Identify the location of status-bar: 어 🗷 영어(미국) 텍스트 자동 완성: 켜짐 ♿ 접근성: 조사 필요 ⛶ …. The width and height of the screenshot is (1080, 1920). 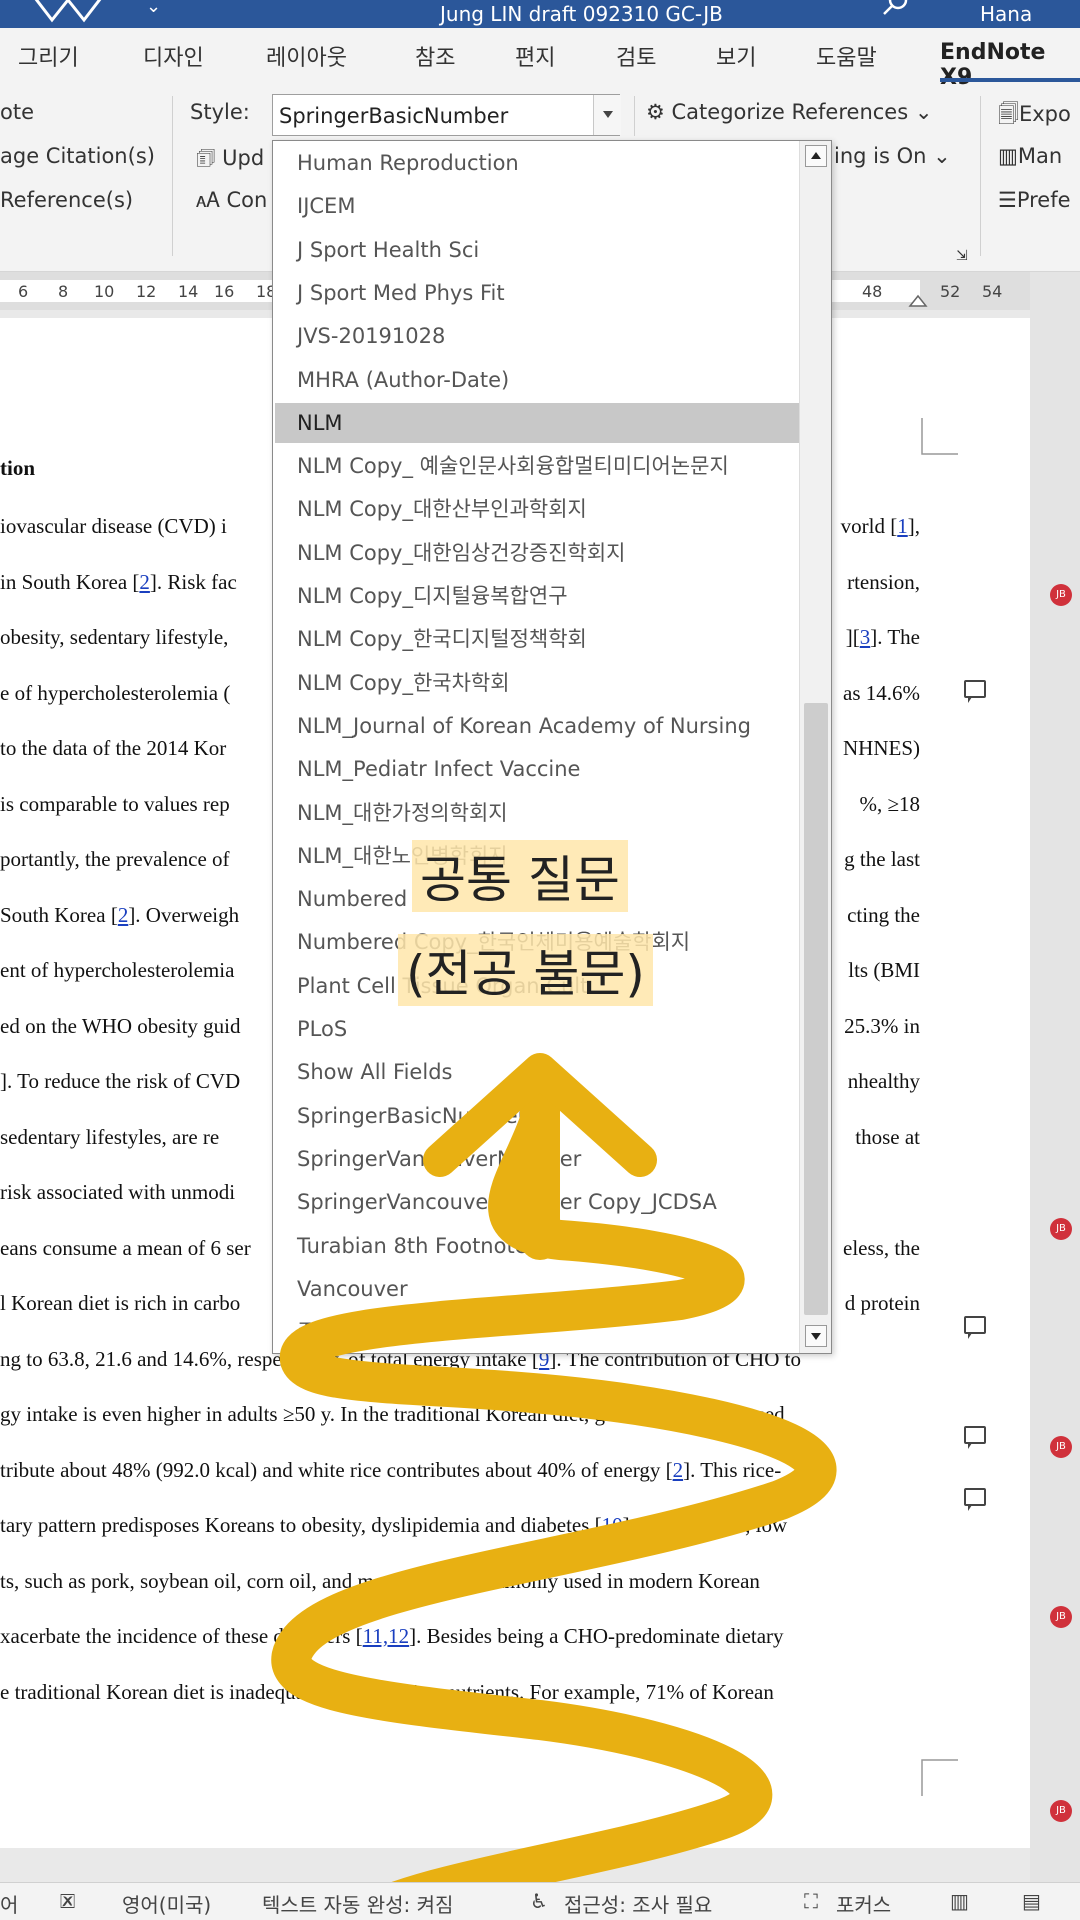
(540, 1901).